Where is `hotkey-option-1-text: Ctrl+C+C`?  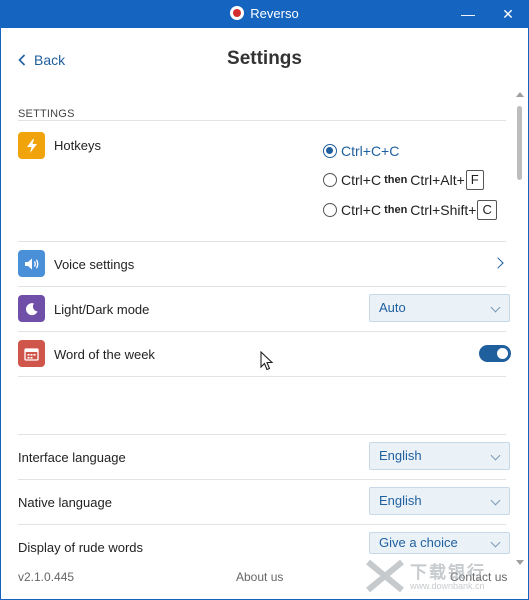 hotkey-option-1-text: Ctrl+C+C is located at coordinates (370, 151).